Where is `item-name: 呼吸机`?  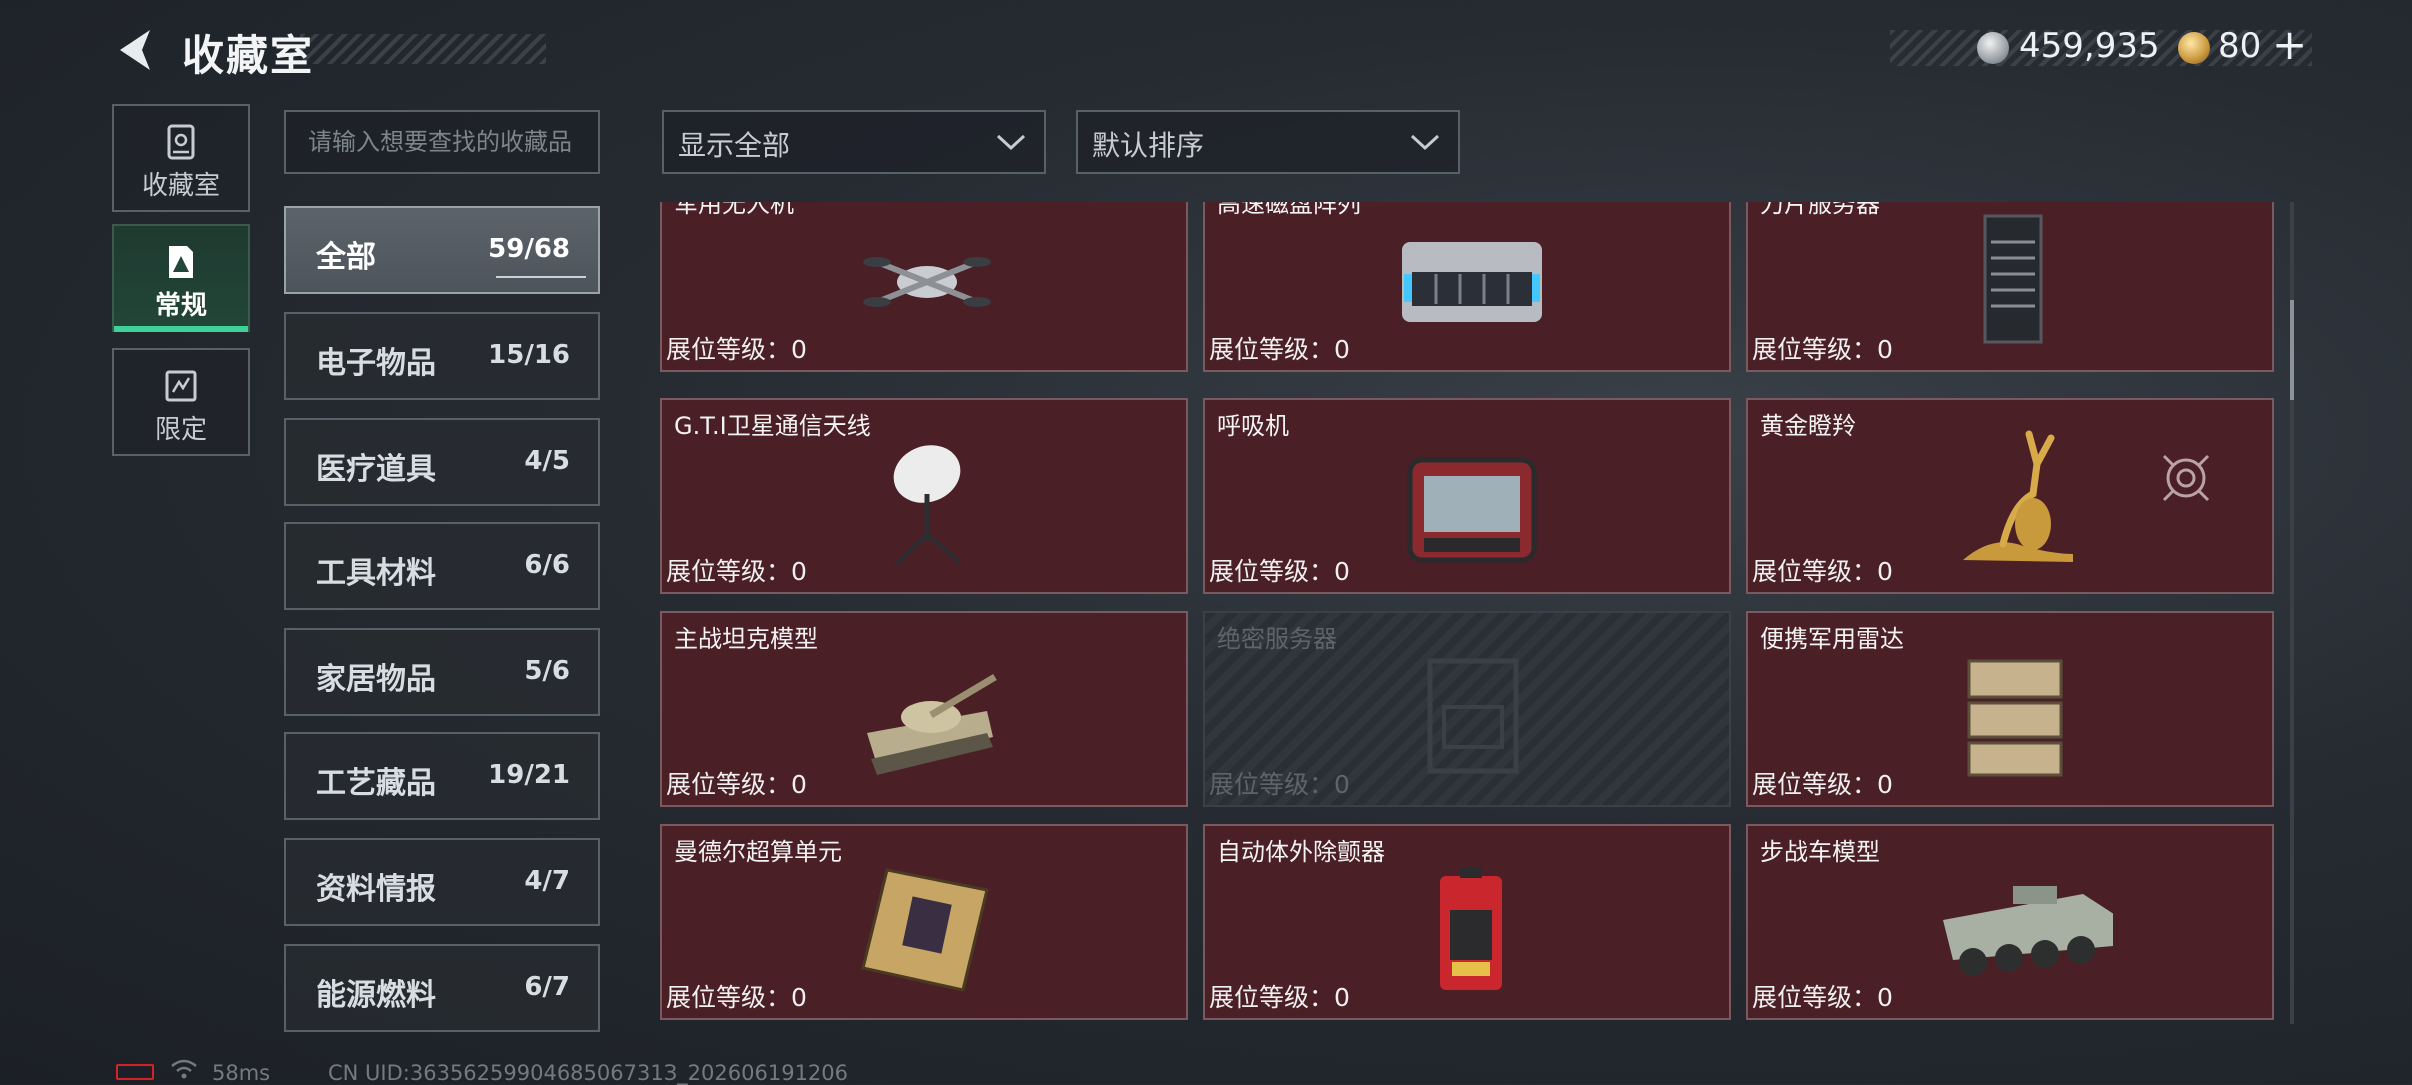 item-name: 呼吸机 is located at coordinates (1253, 426).